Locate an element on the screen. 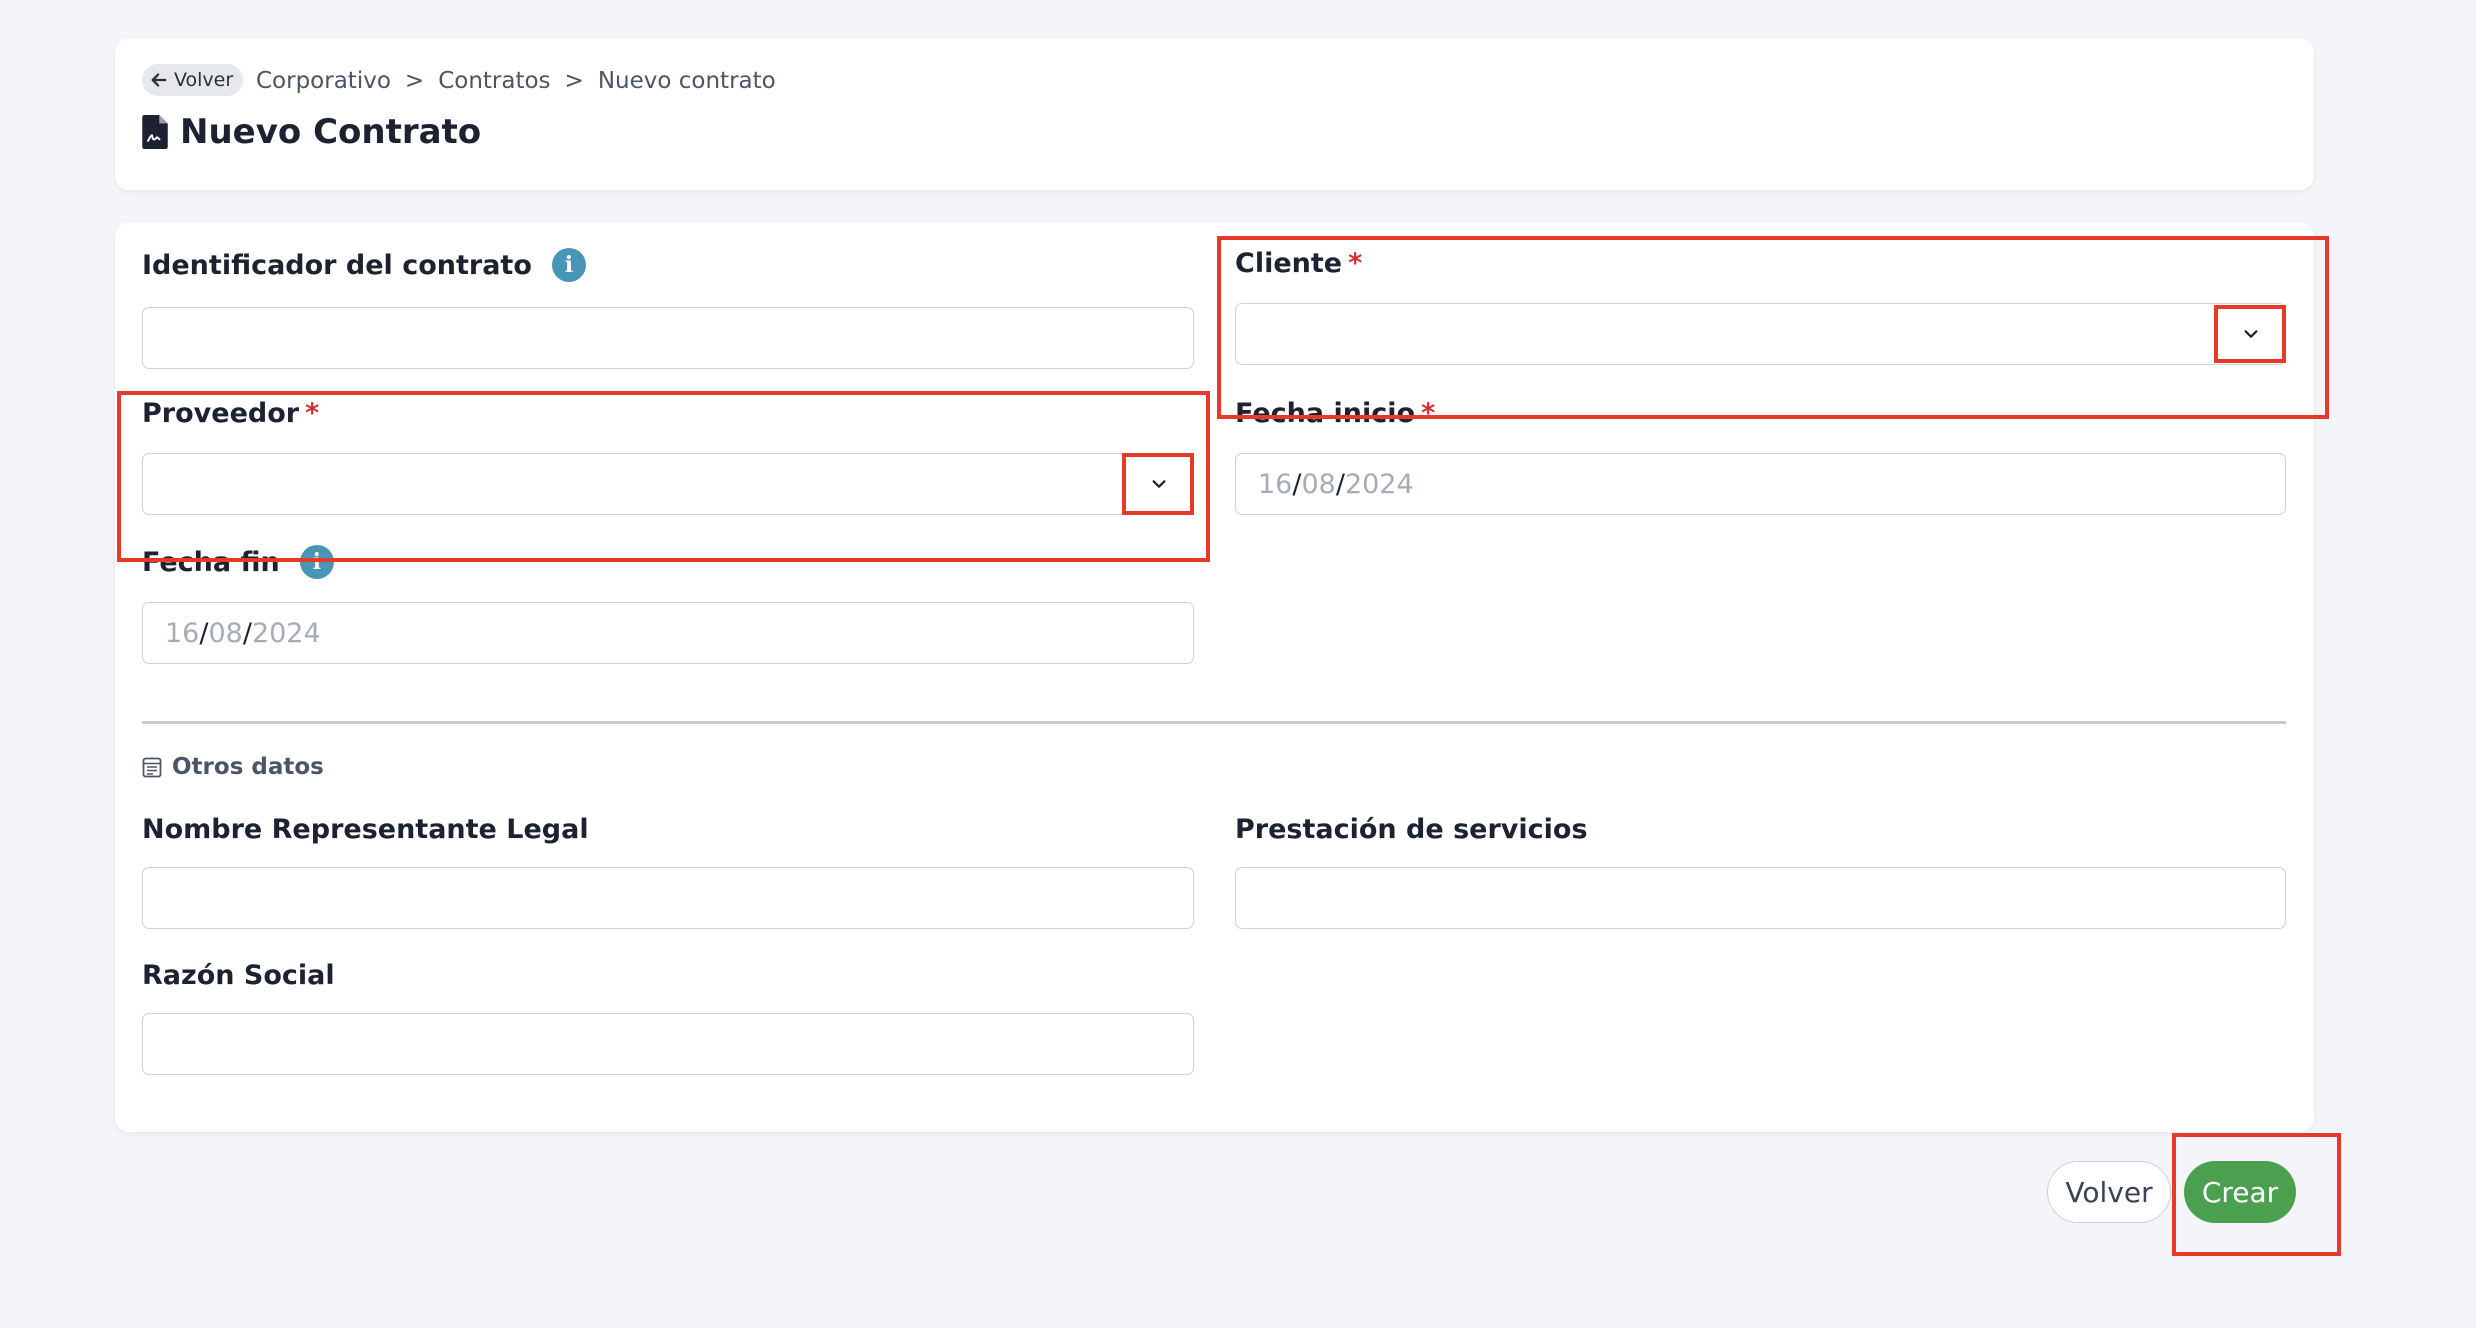 The width and height of the screenshot is (2476, 1328). start-date-label-text: Fecha inicio is located at coordinates (1325, 413).